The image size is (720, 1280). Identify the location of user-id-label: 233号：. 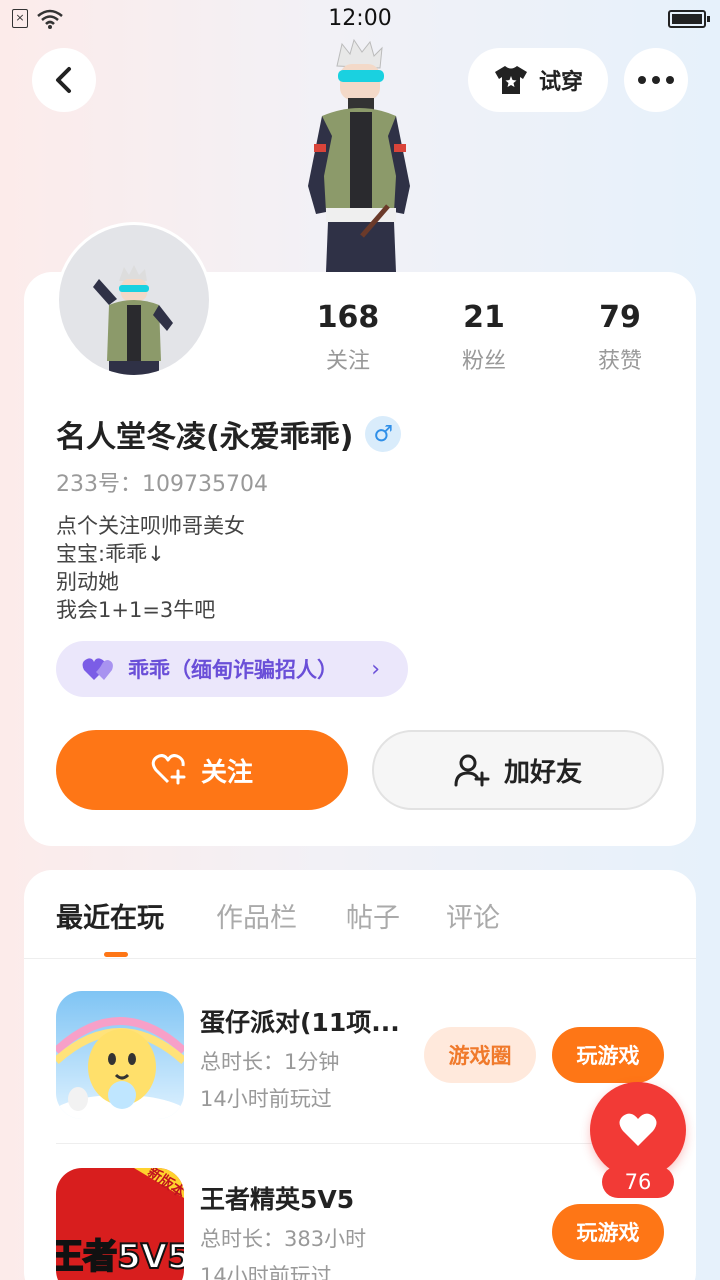
(99, 484).